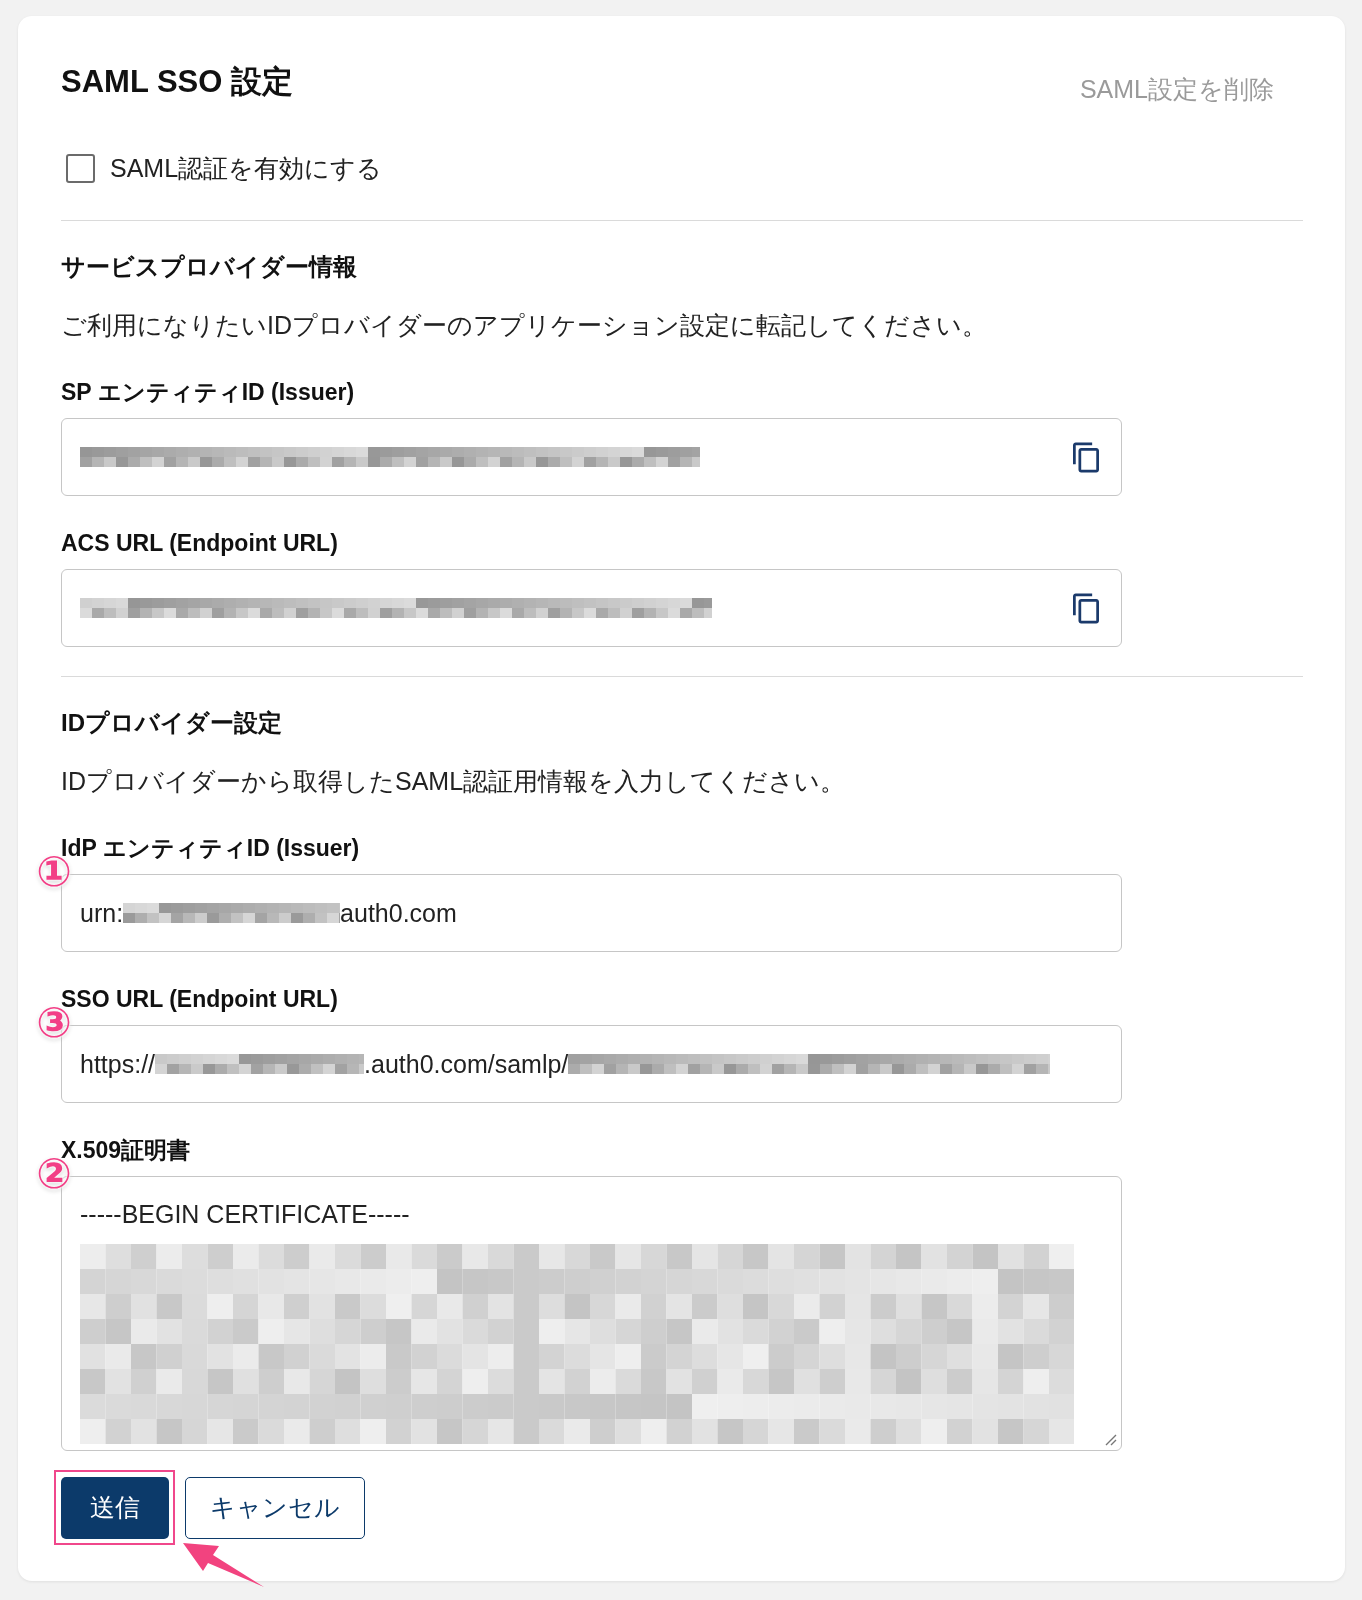 This screenshot has width=1362, height=1600. What do you see at coordinates (208, 392) in the screenshot?
I see `field-label: SP エンティティID (Issuer)` at bounding box center [208, 392].